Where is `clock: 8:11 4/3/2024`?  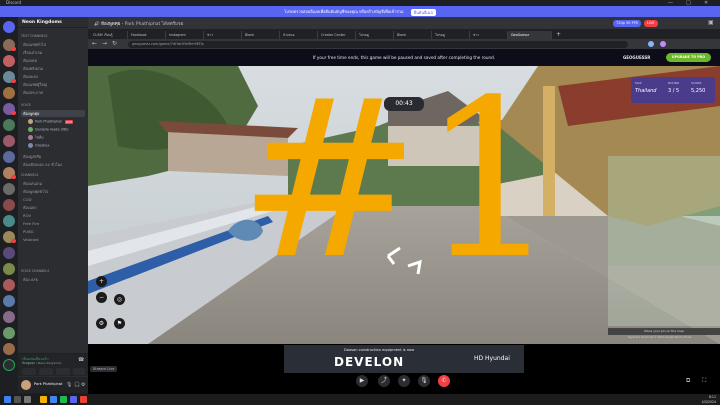 clock: 8:11 4/3/2024 is located at coordinates (702, 399).